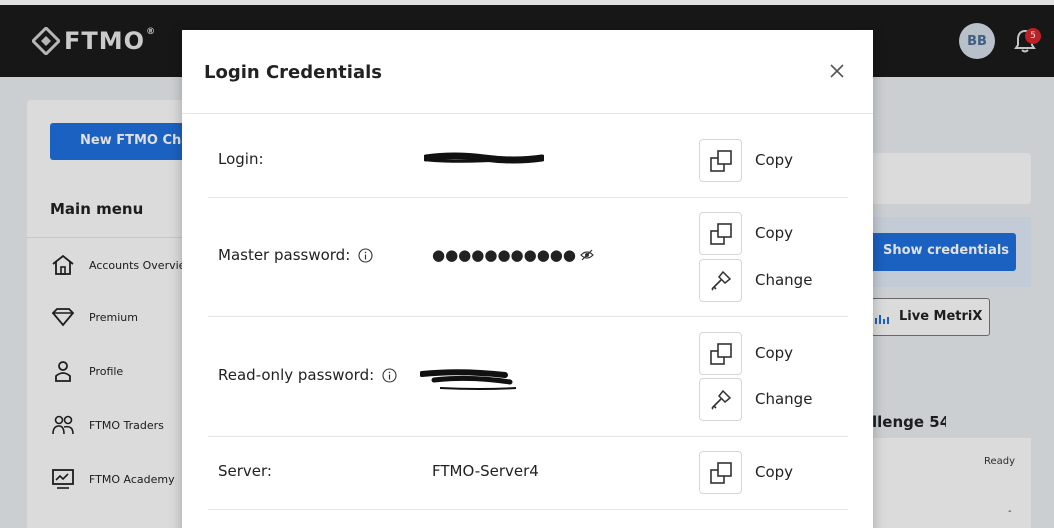 This screenshot has height=528, width=1054. Describe the element at coordinates (513, 255) in the screenshot. I see `master-password-value: ●●●●●●●●●●●` at that location.